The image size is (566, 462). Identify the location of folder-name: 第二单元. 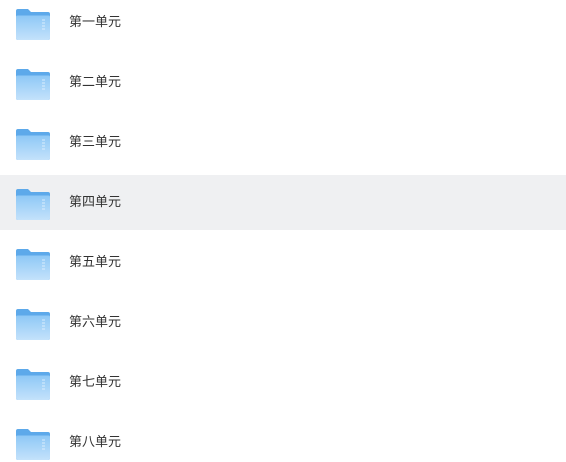
(95, 82).